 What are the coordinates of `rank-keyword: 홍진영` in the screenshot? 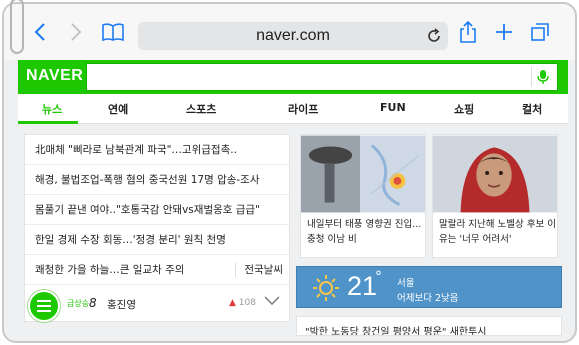 It's located at (121, 305).